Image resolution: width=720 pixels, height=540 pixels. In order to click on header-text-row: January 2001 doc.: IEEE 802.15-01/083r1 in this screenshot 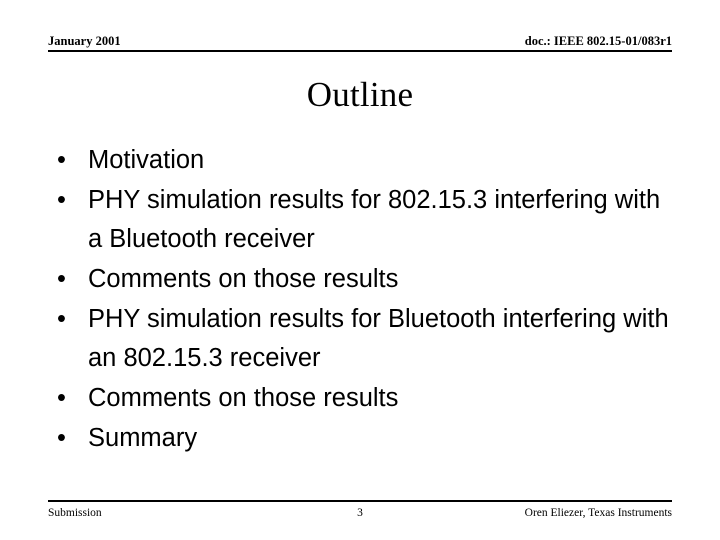, I will do `click(360, 39)`.